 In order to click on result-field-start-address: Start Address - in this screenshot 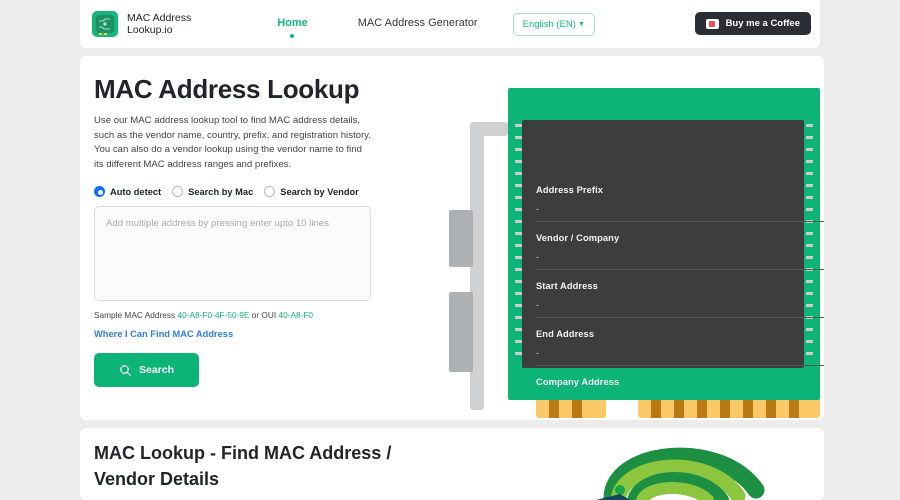, I will do `click(673, 294)`.